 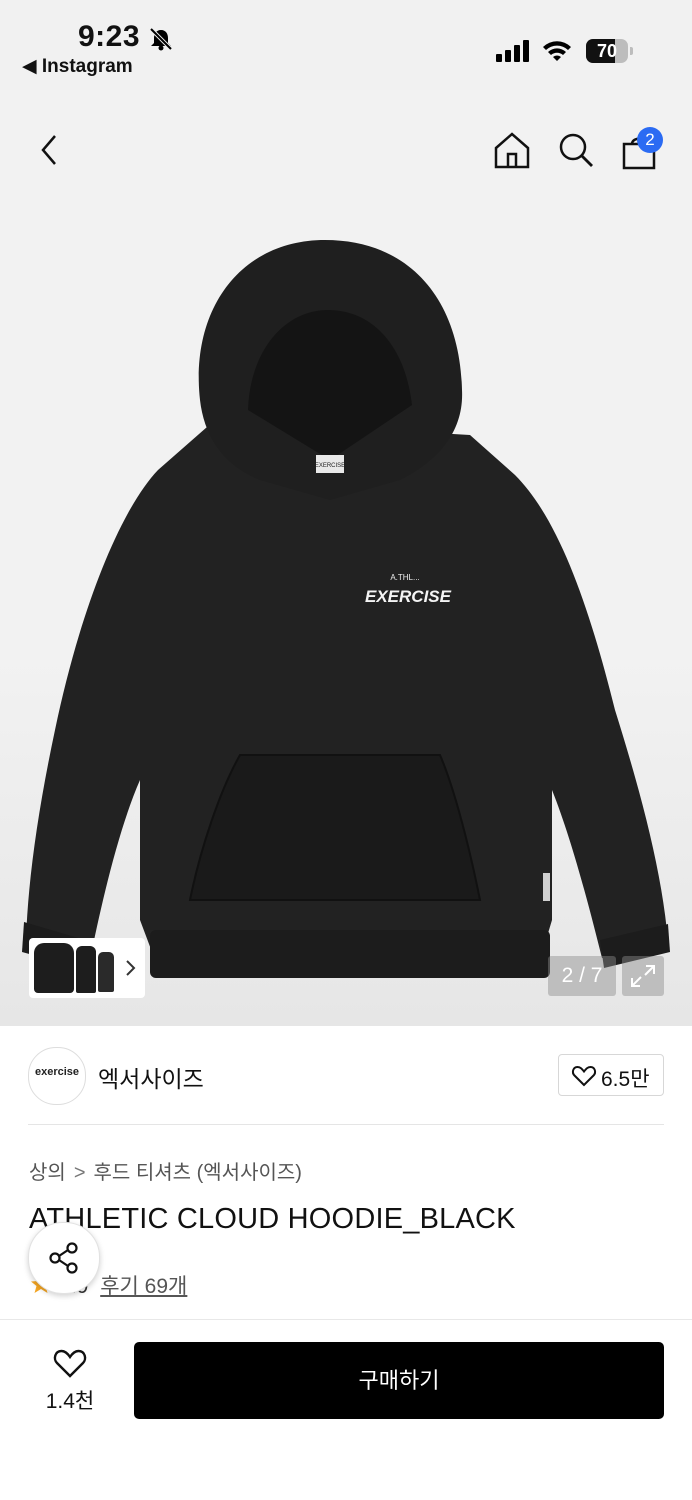 I want to click on review-count-link: 후기 69개, so click(x=143, y=1286).